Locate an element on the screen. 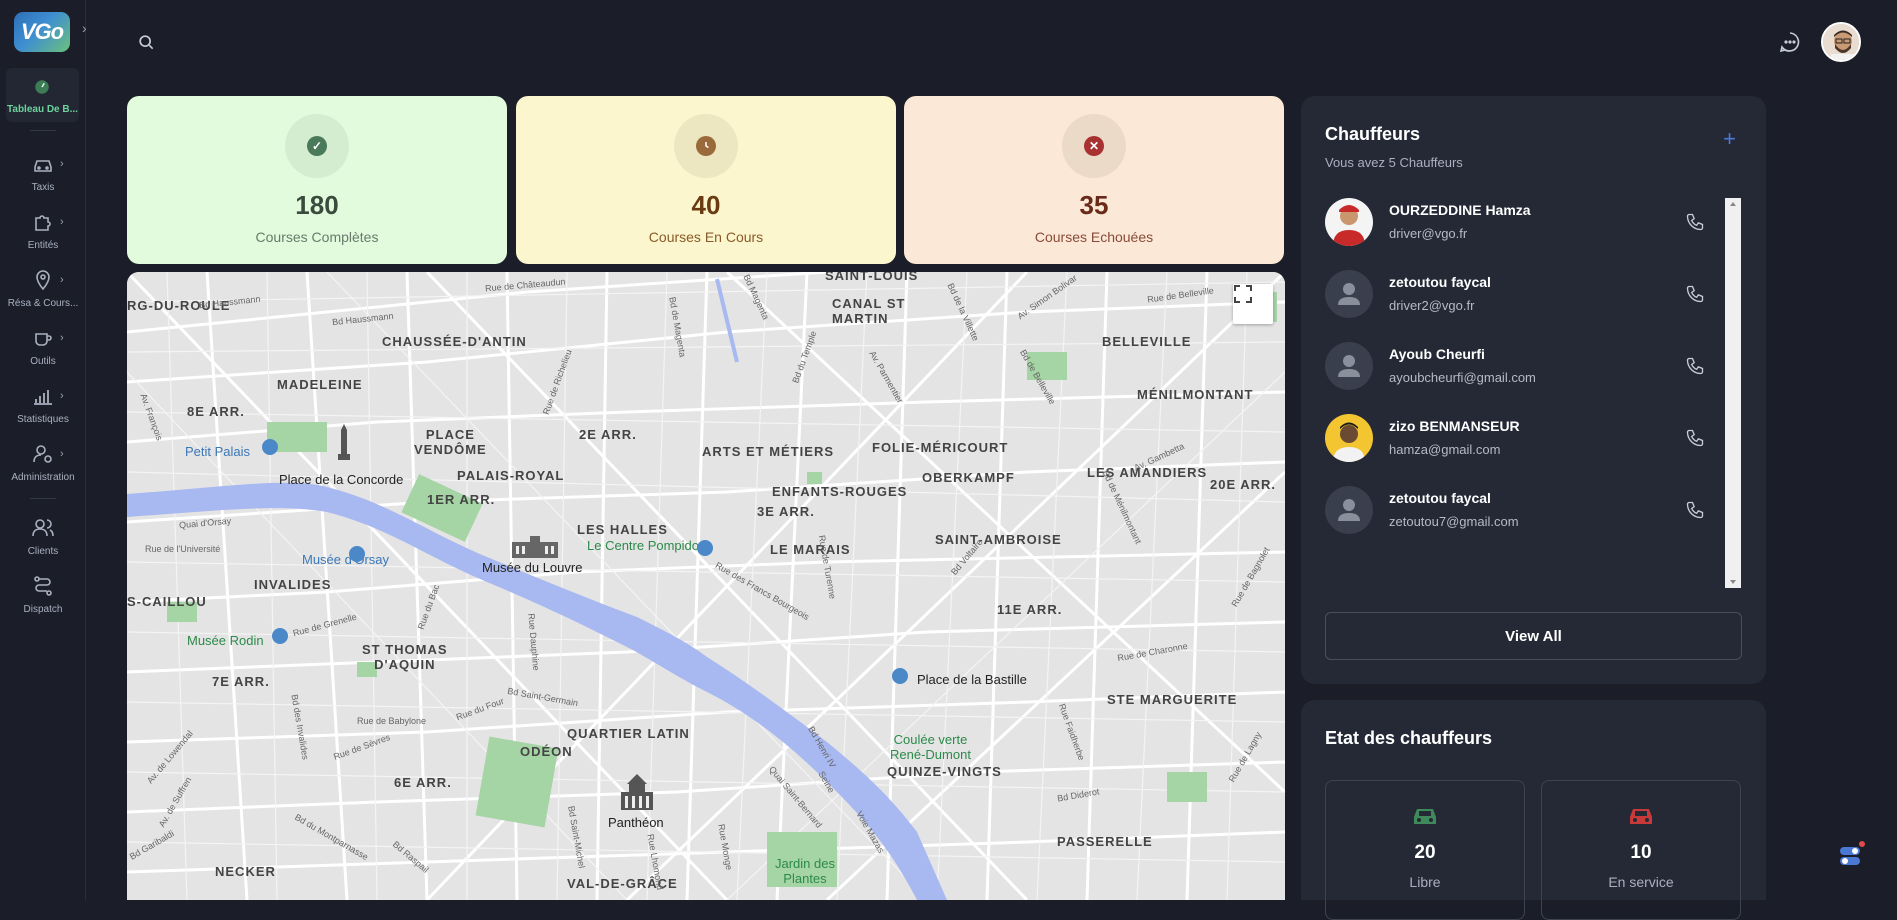 This screenshot has height=920, width=1897. etat-box-libre: 20 Libre is located at coordinates (1425, 850).